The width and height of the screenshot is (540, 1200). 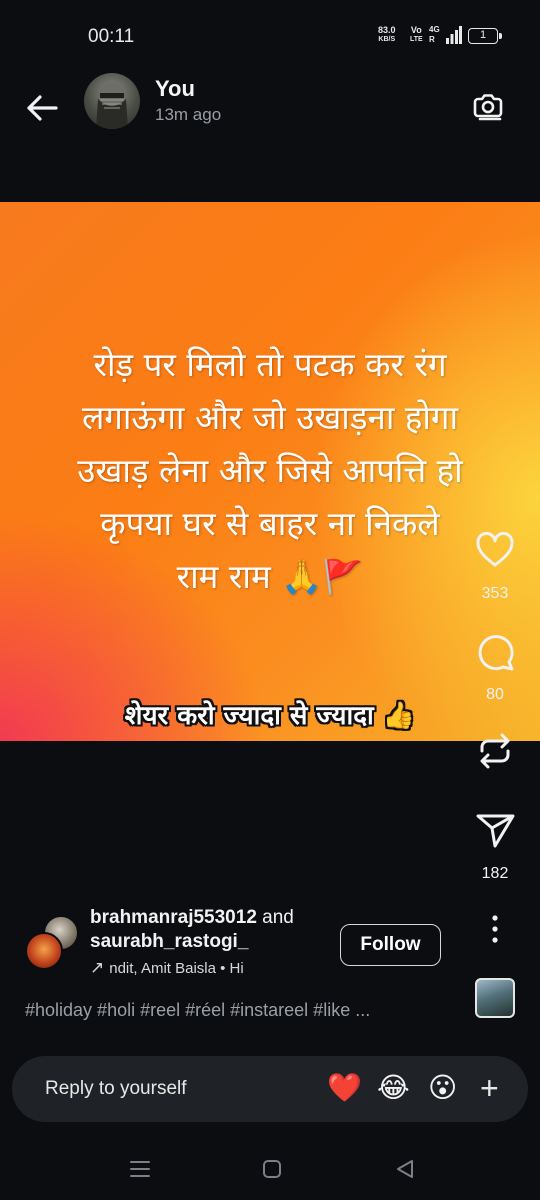 What do you see at coordinates (390, 945) in the screenshot?
I see `follow-button: Follow` at bounding box center [390, 945].